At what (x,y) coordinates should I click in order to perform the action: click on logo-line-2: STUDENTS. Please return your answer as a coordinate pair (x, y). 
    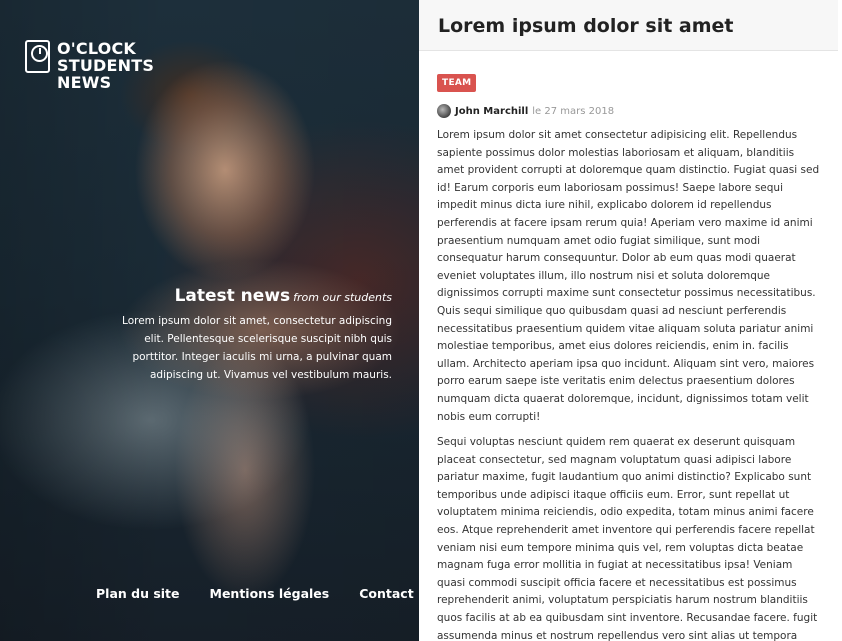
    Looking at the image, I should click on (106, 65).